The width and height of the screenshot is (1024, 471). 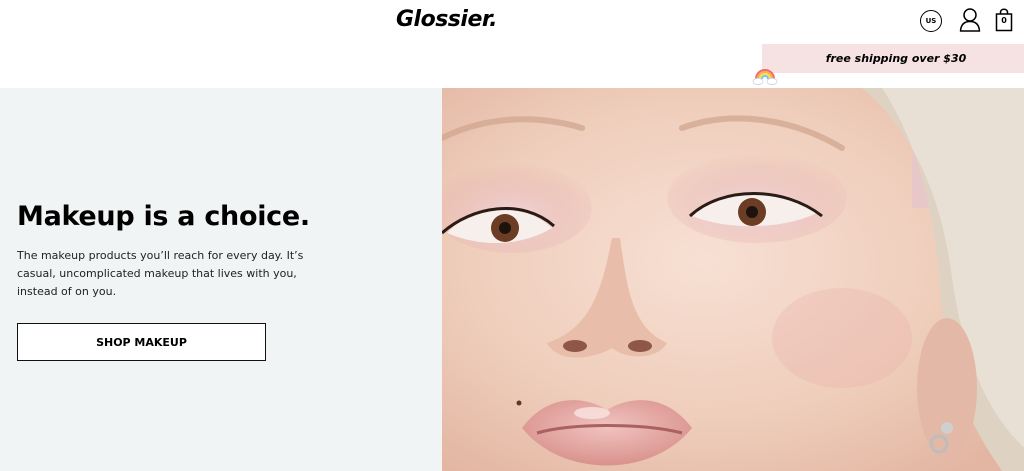 I want to click on rainbow-icon, so click(x=765, y=77).